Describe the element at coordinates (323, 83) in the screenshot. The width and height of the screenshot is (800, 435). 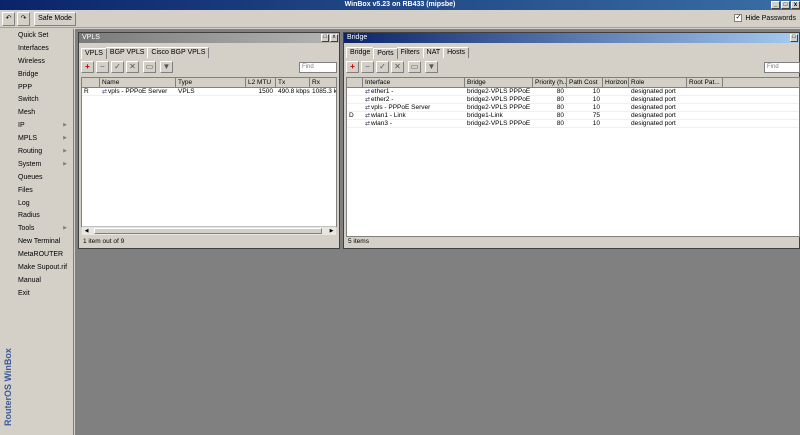
I see `col-rx: Rx` at that location.